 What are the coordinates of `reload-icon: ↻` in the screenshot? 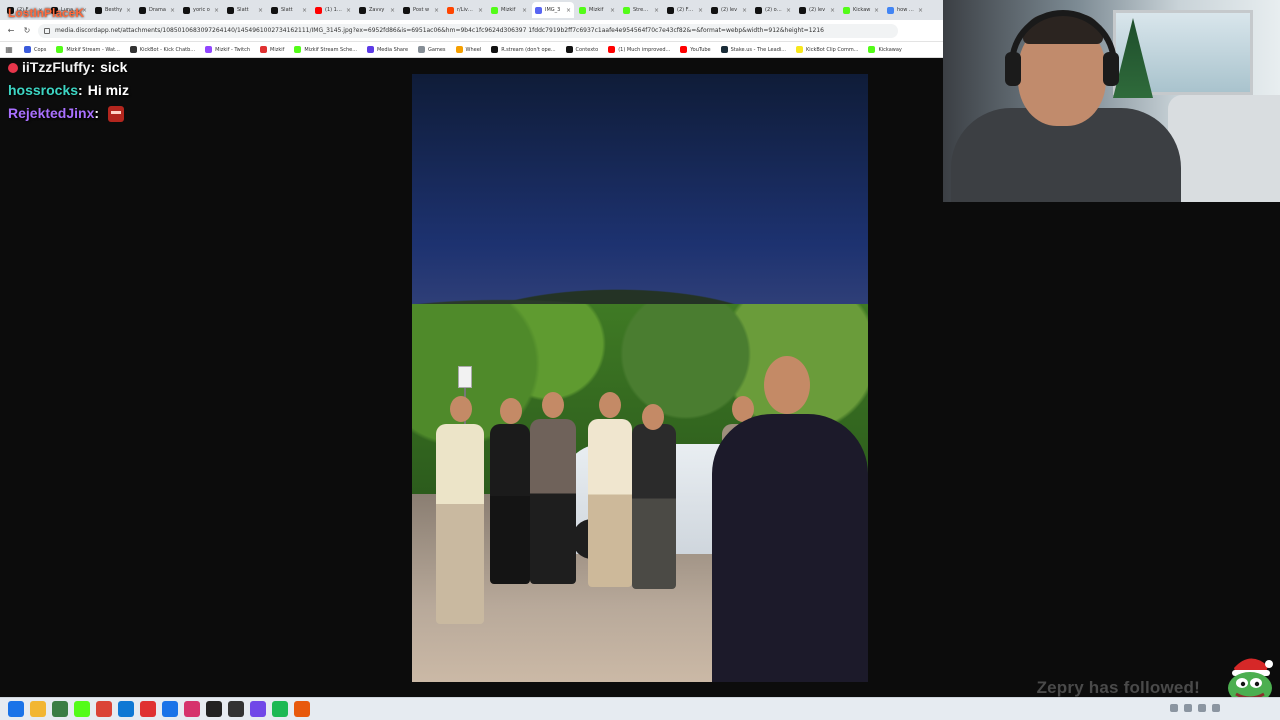 It's located at (27, 30).